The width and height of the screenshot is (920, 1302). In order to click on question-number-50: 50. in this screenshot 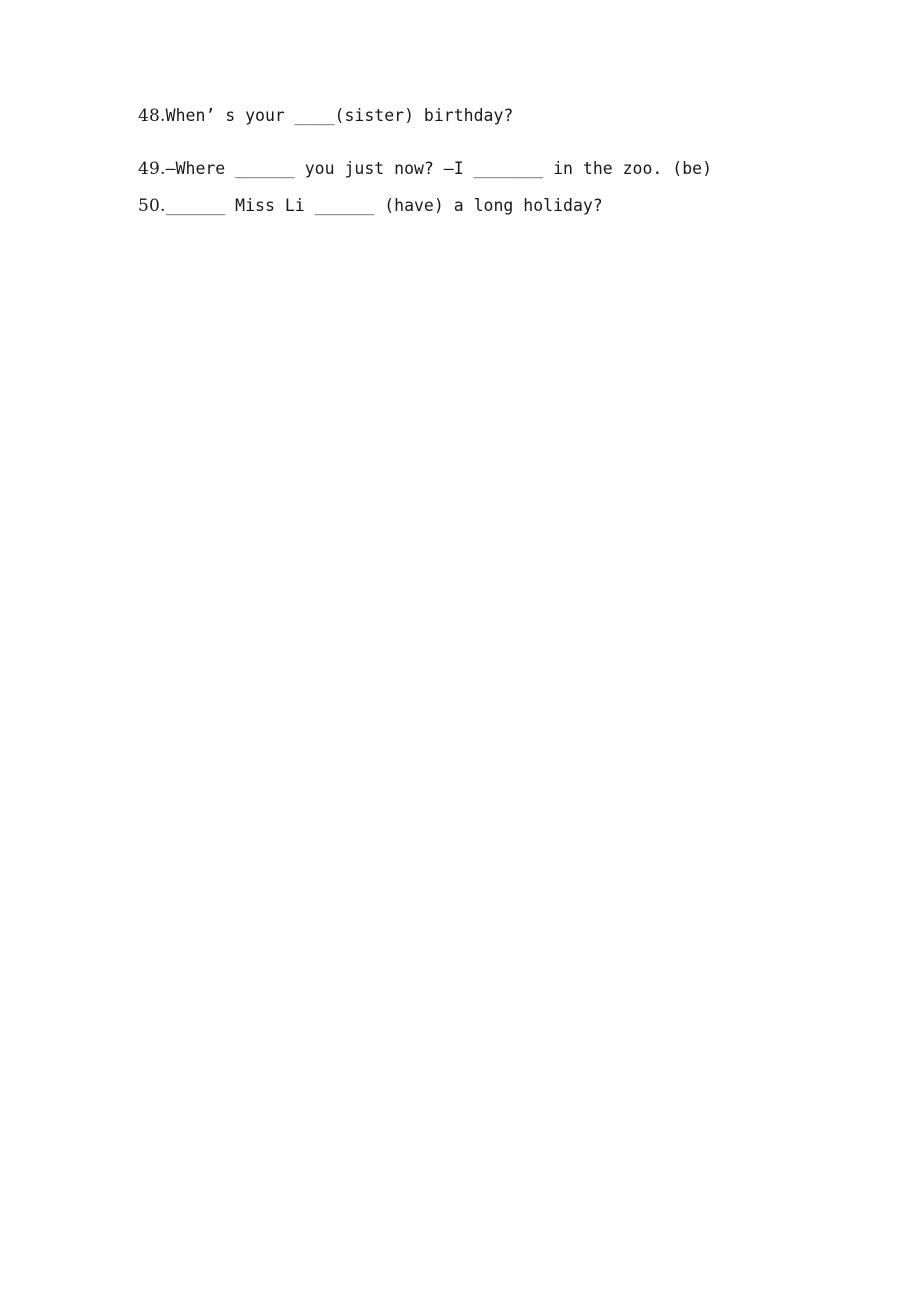, I will do `click(152, 206)`.